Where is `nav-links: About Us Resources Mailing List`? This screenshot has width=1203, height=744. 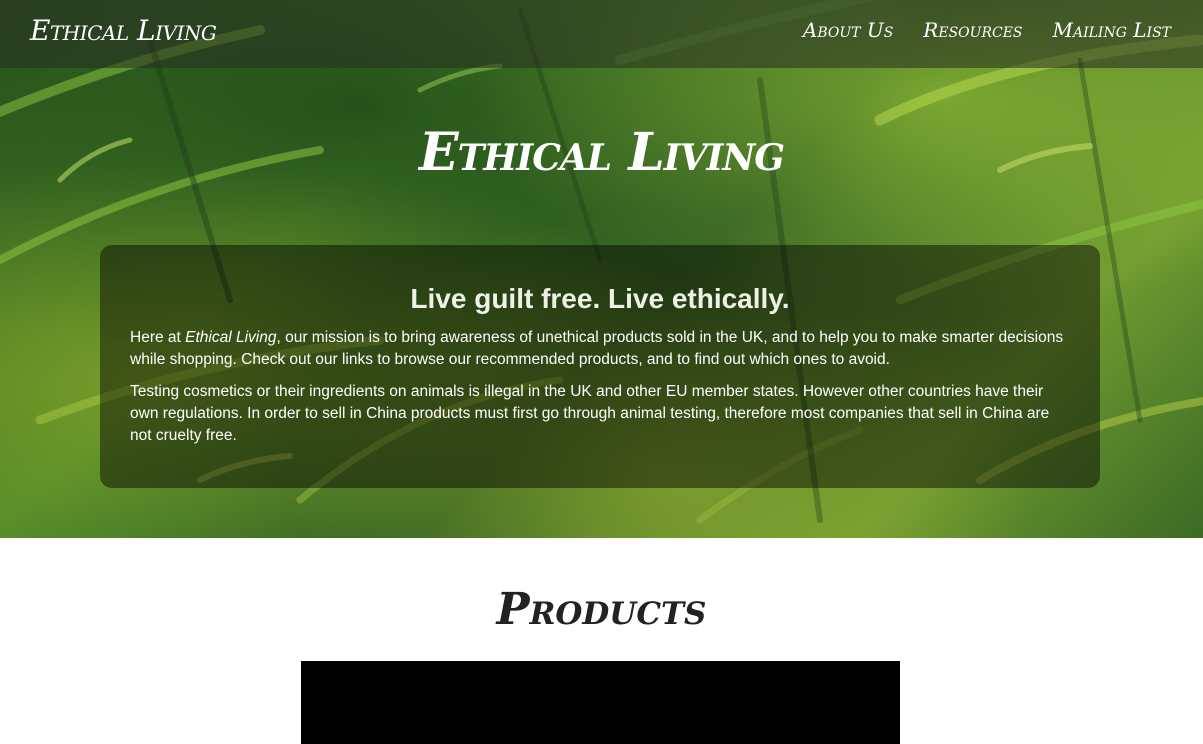 nav-links: About Us Resources Mailing List is located at coordinates (987, 30).